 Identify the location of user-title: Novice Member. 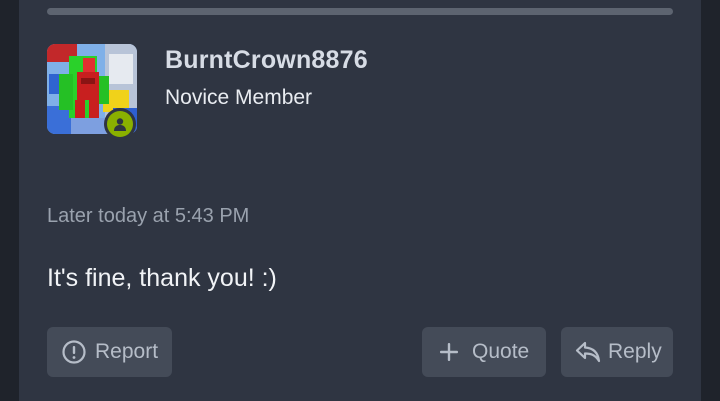
(239, 97).